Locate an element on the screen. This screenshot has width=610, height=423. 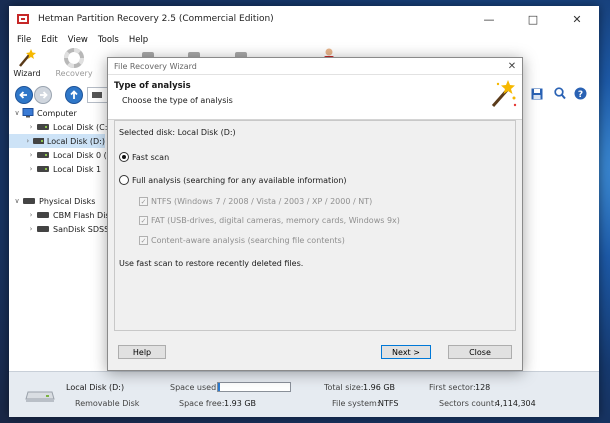
next-button: Next > is located at coordinates (406, 352).